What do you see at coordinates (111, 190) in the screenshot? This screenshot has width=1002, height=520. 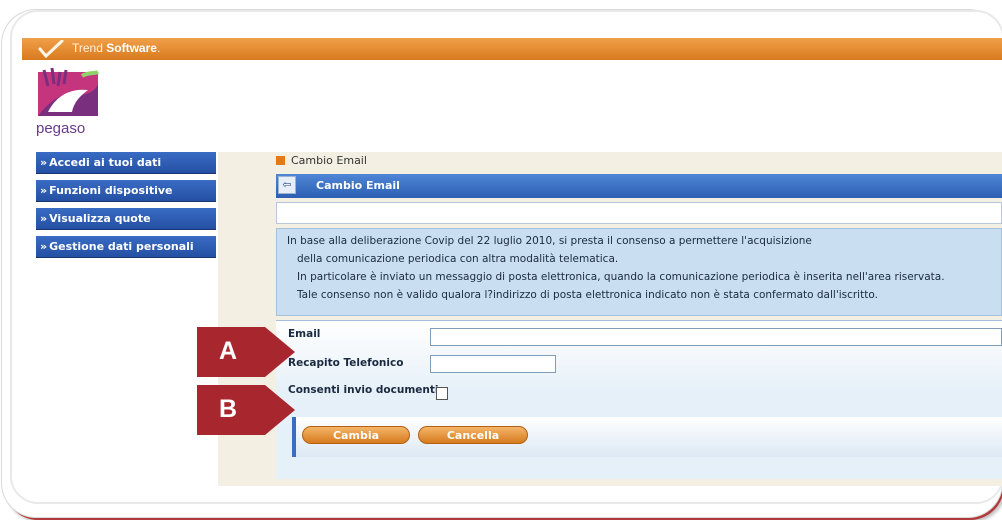 I see `sidebar-item-label: Funzioni dispositive` at bounding box center [111, 190].